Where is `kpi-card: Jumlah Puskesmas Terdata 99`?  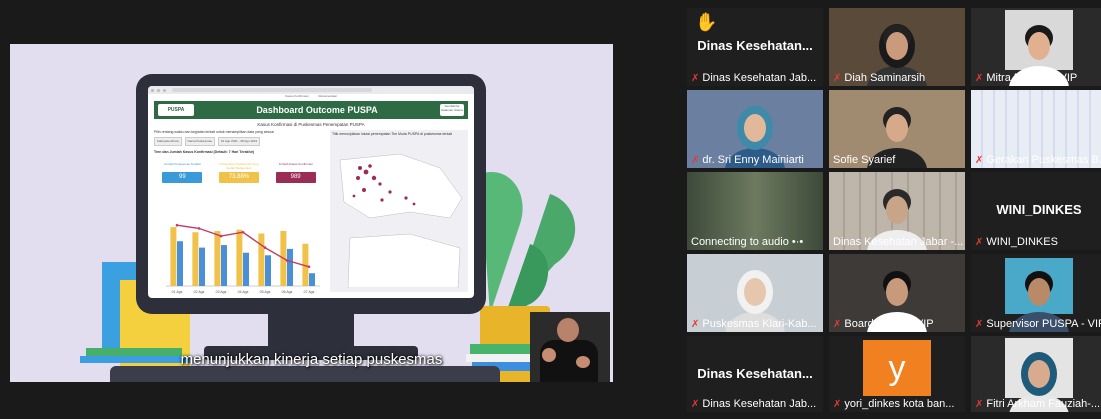 kpi-card: Jumlah Puskesmas Terdata 99 is located at coordinates (182, 172).